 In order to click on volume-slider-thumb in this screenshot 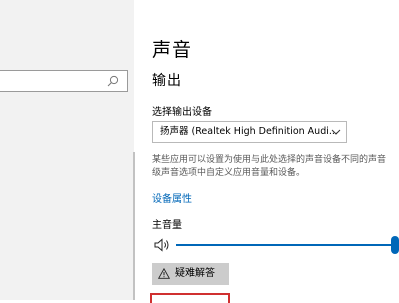, I will do `click(395, 245)`.